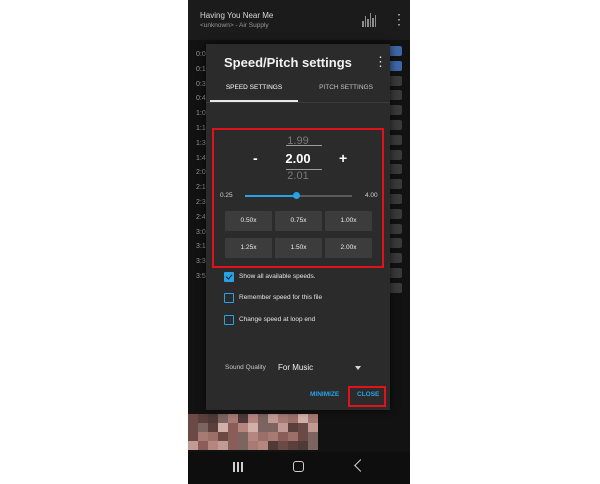 The image size is (600, 484). I want to click on highlight-close-button, so click(367, 396).